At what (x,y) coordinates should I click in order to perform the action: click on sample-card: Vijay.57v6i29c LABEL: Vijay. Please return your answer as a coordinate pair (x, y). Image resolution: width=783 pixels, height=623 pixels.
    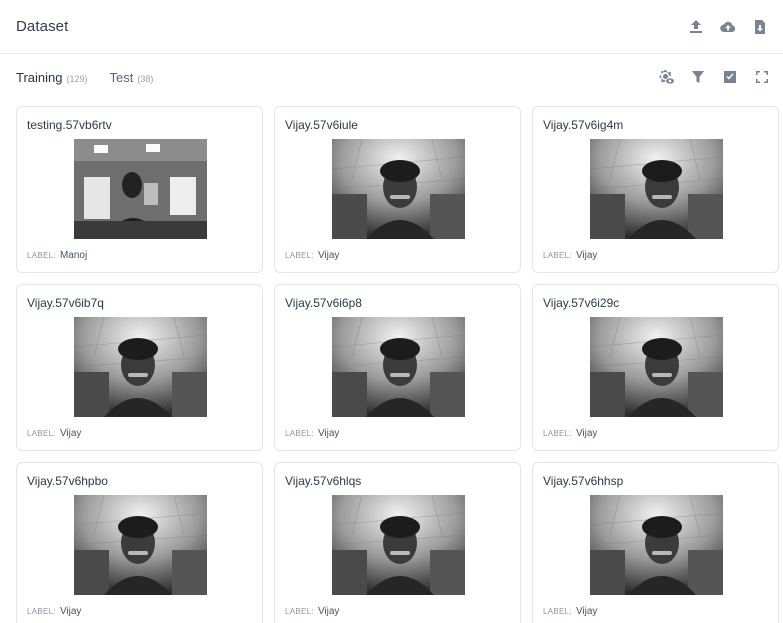
    Looking at the image, I should click on (655, 367).